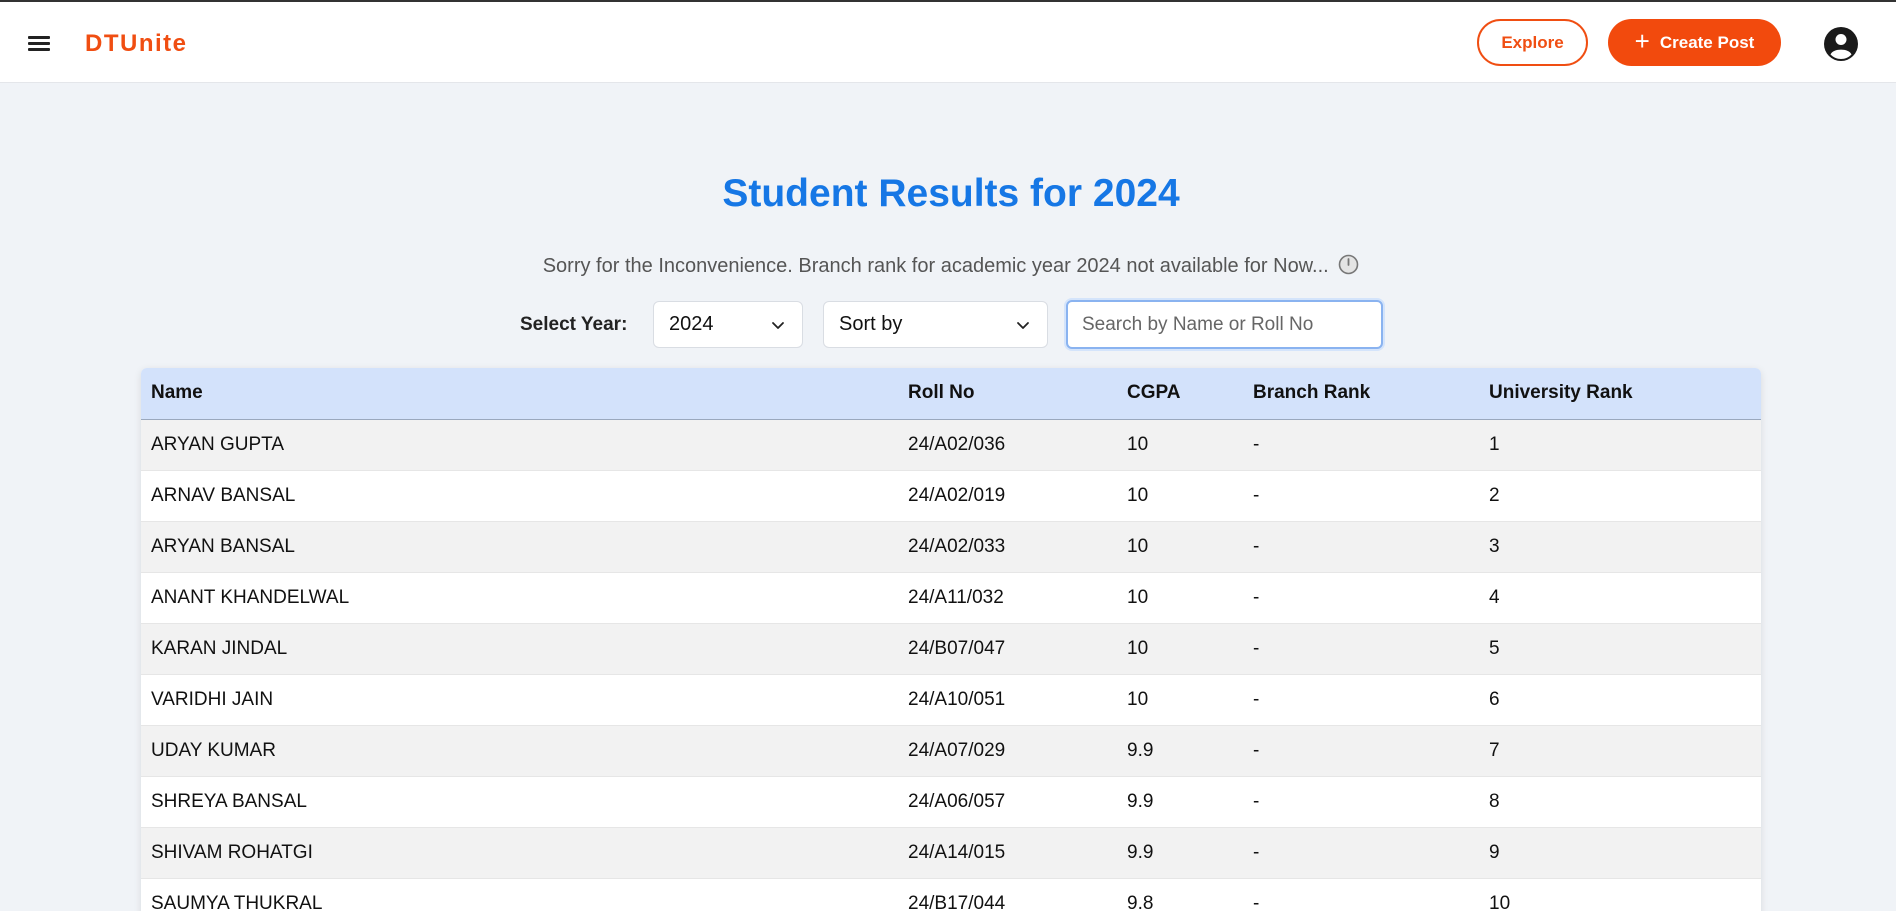 Image resolution: width=1896 pixels, height=911 pixels. I want to click on cell-roll-no: 24/B17/044, so click(957, 901).